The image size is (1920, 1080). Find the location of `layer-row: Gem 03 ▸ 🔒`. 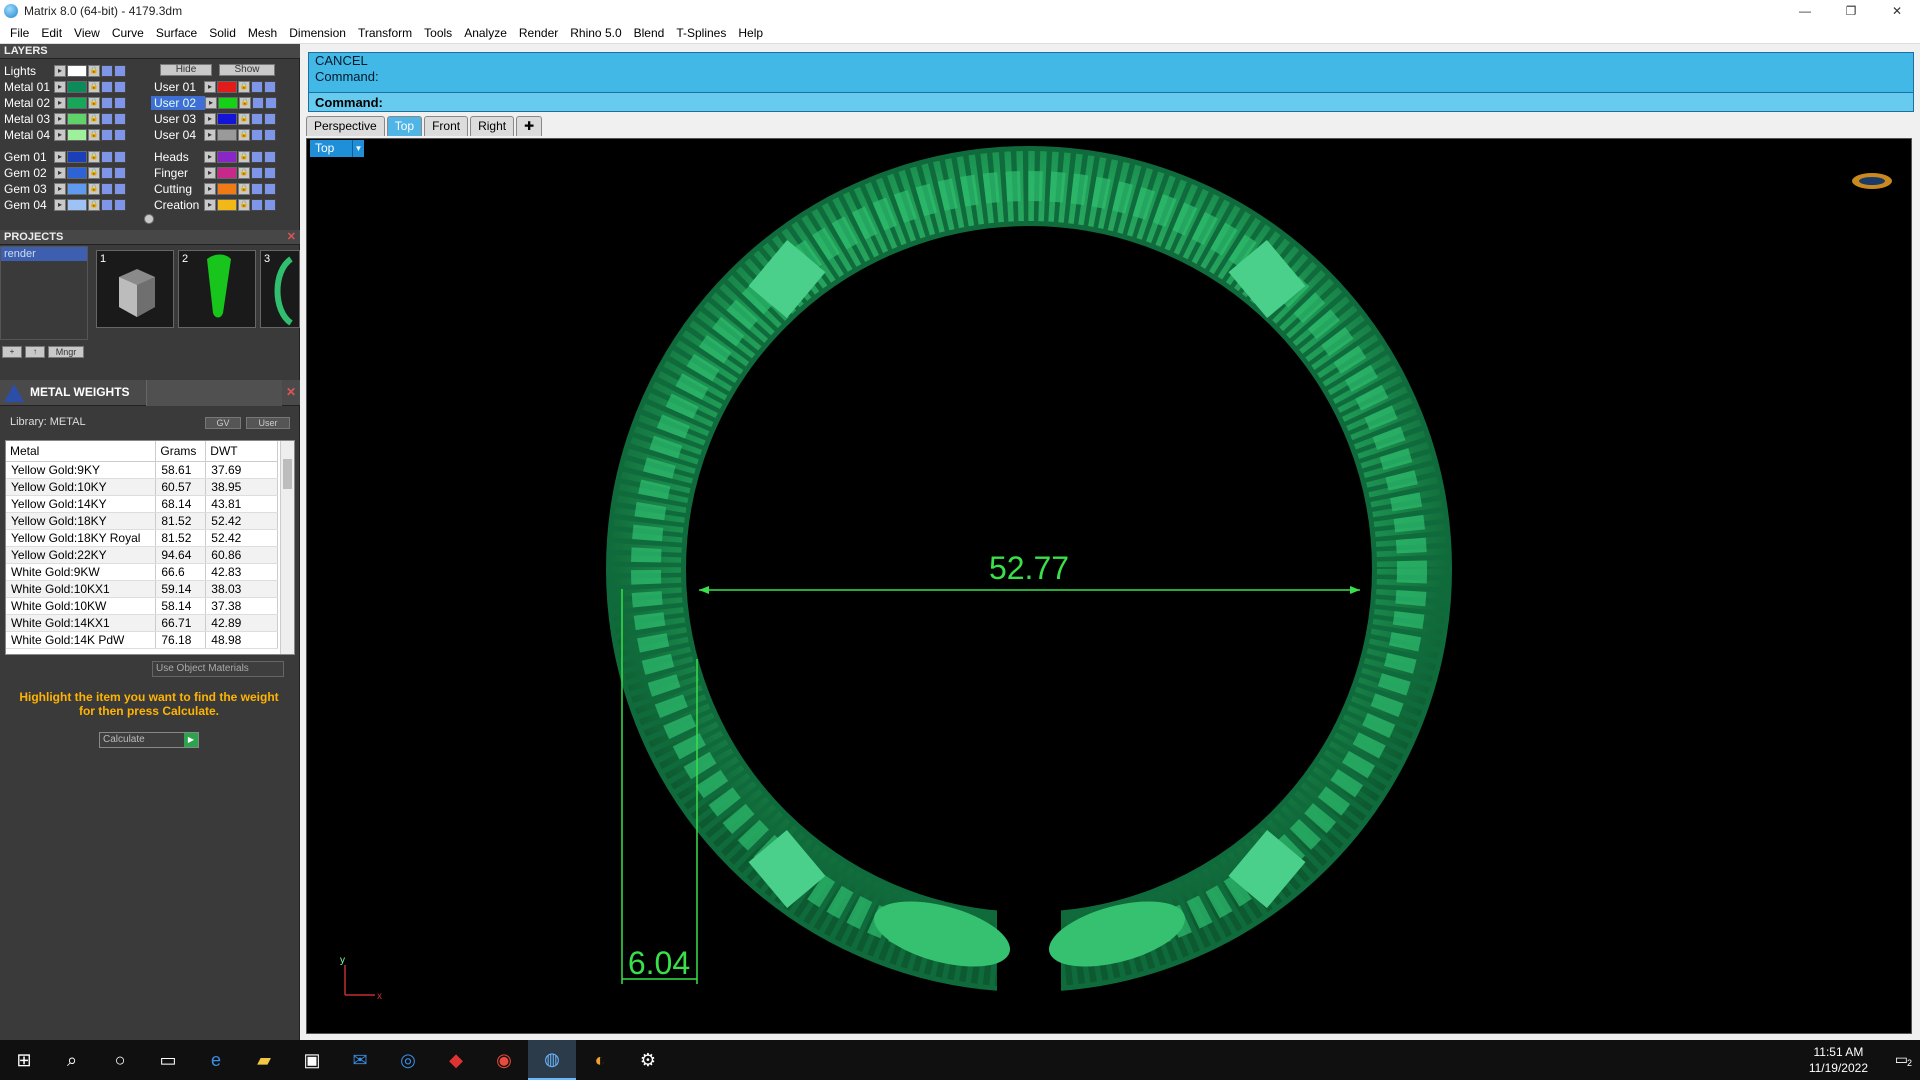

layer-row: Gem 03 ▸ 🔒 is located at coordinates (63, 188).